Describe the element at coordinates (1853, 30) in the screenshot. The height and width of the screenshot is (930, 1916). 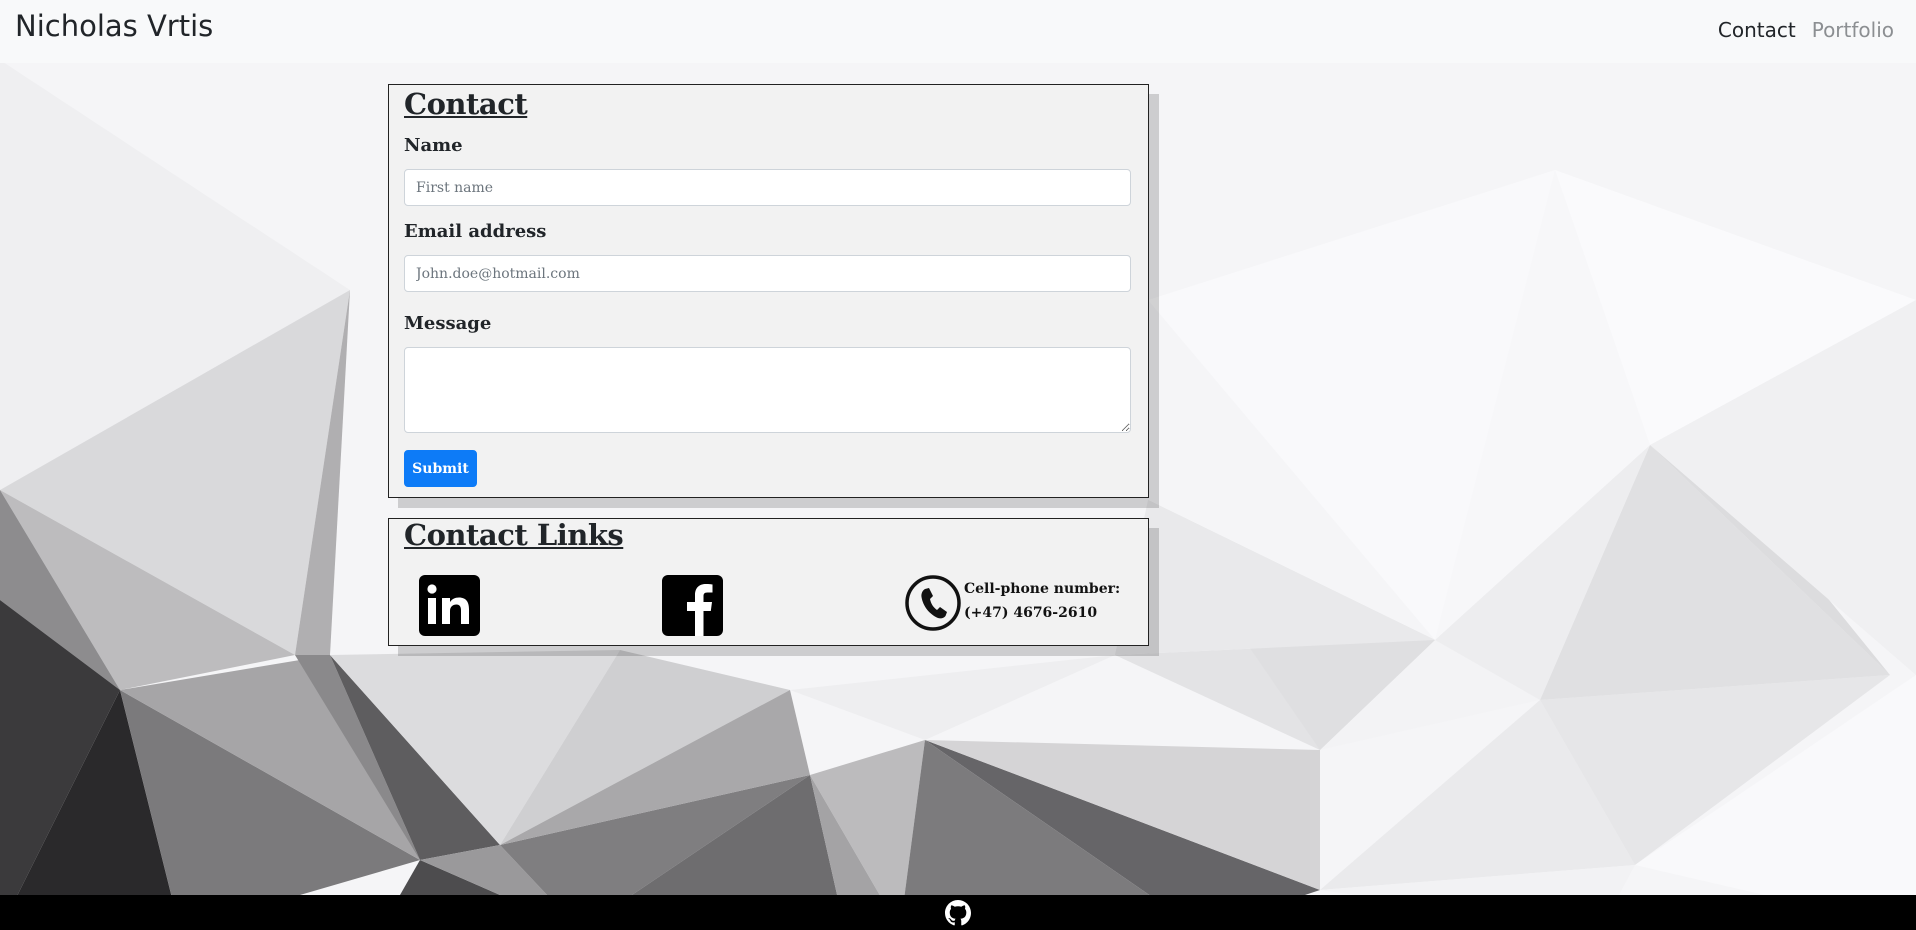
I see `nav-portfolio: Portfolio` at that location.